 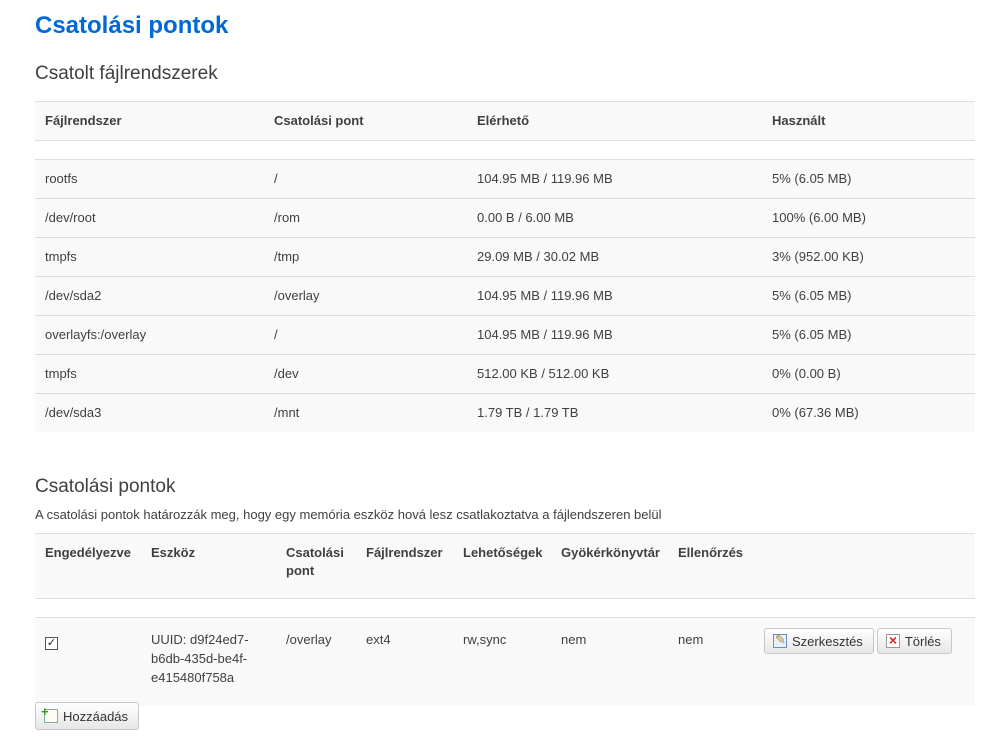 What do you see at coordinates (286, 373) in the screenshot?
I see `mountpoint-cell: /dev` at bounding box center [286, 373].